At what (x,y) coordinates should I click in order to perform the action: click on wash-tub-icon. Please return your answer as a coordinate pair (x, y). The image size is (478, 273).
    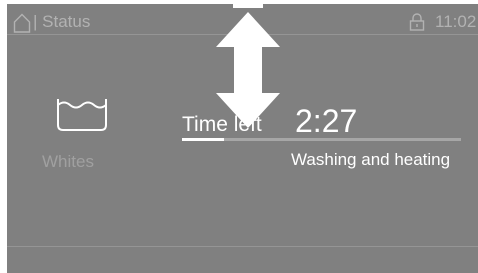
    Looking at the image, I should click on (82, 115).